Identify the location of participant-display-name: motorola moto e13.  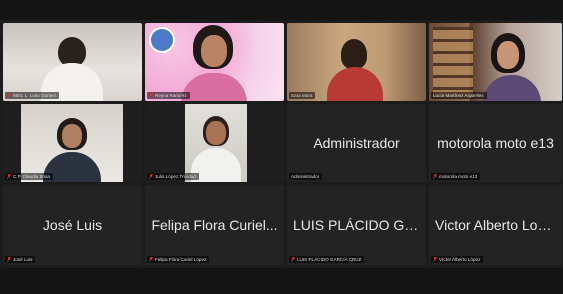
(495, 143).